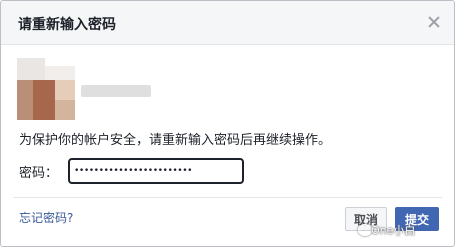 The height and width of the screenshot is (247, 455). I want to click on blurred-username, so click(116, 91).